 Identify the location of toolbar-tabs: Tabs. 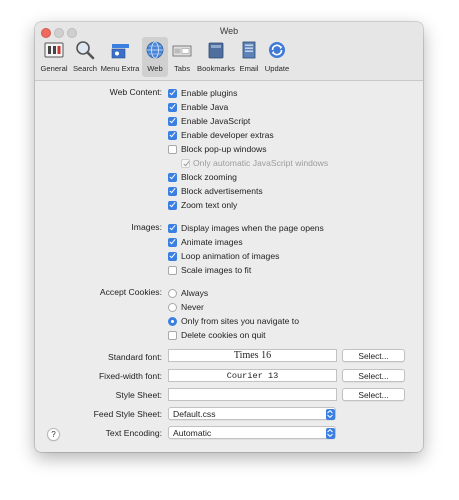
(182, 57).